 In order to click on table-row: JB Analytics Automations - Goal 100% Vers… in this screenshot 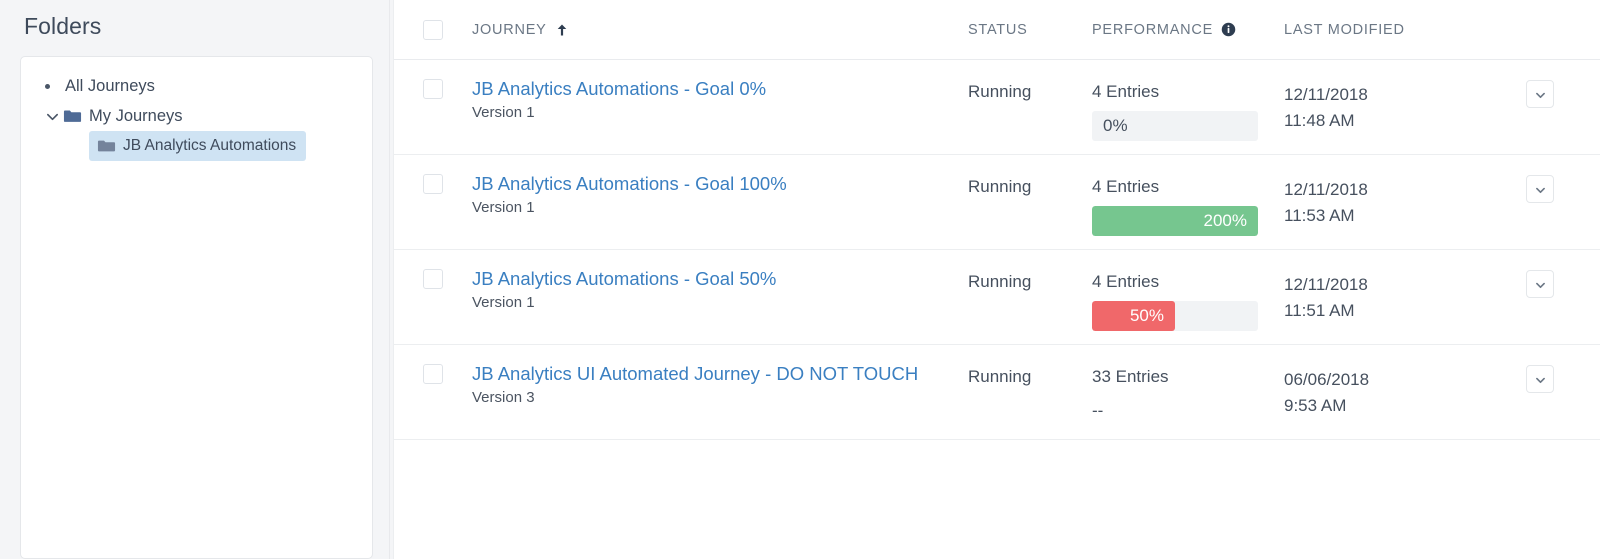, I will do `click(997, 202)`.